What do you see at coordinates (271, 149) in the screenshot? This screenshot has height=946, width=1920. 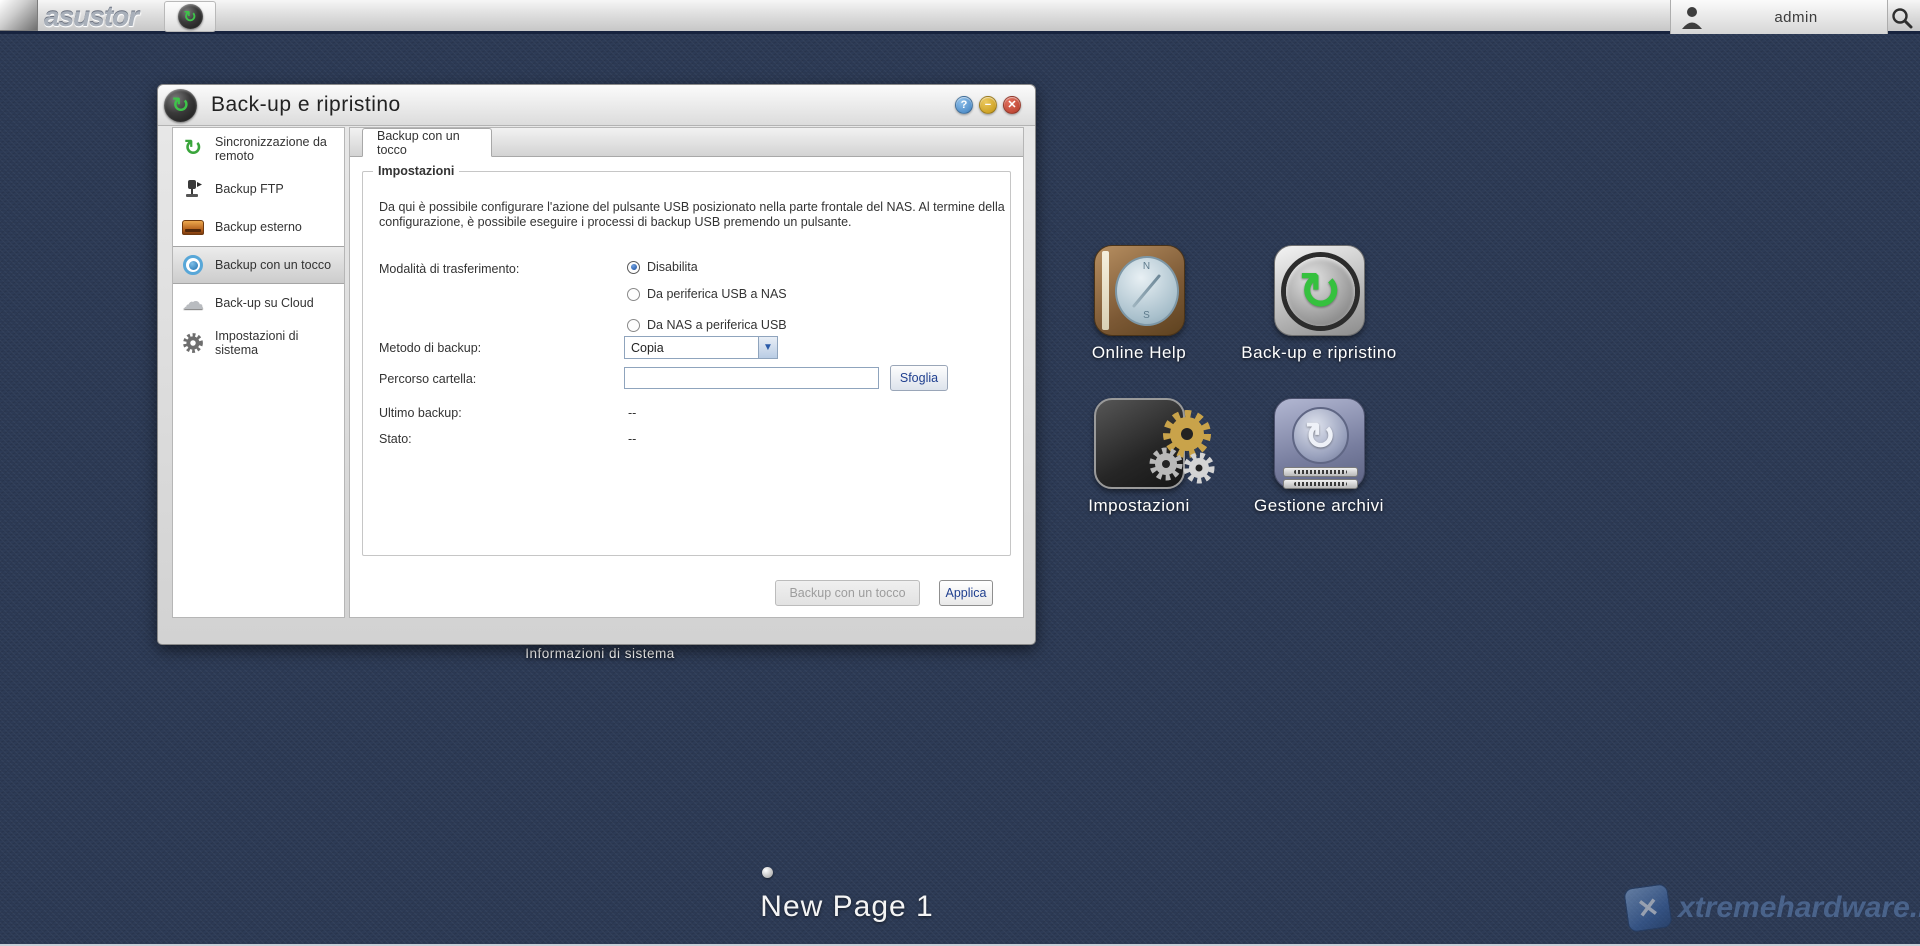 I see `sidebar-item-label: Sincronizzazione da remoto` at bounding box center [271, 149].